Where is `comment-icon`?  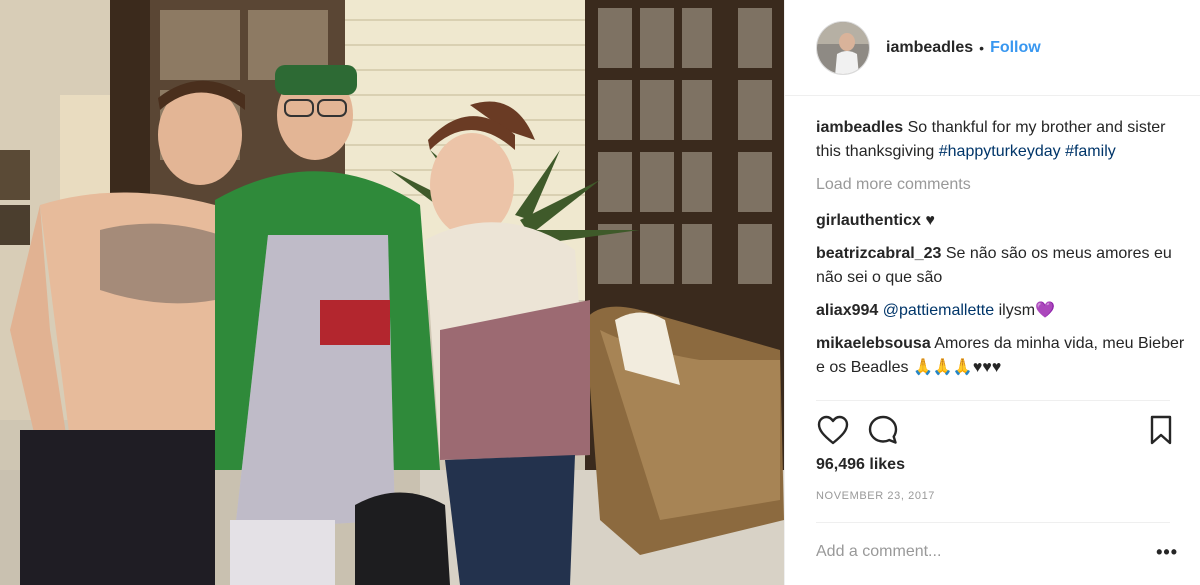 comment-icon is located at coordinates (883, 429).